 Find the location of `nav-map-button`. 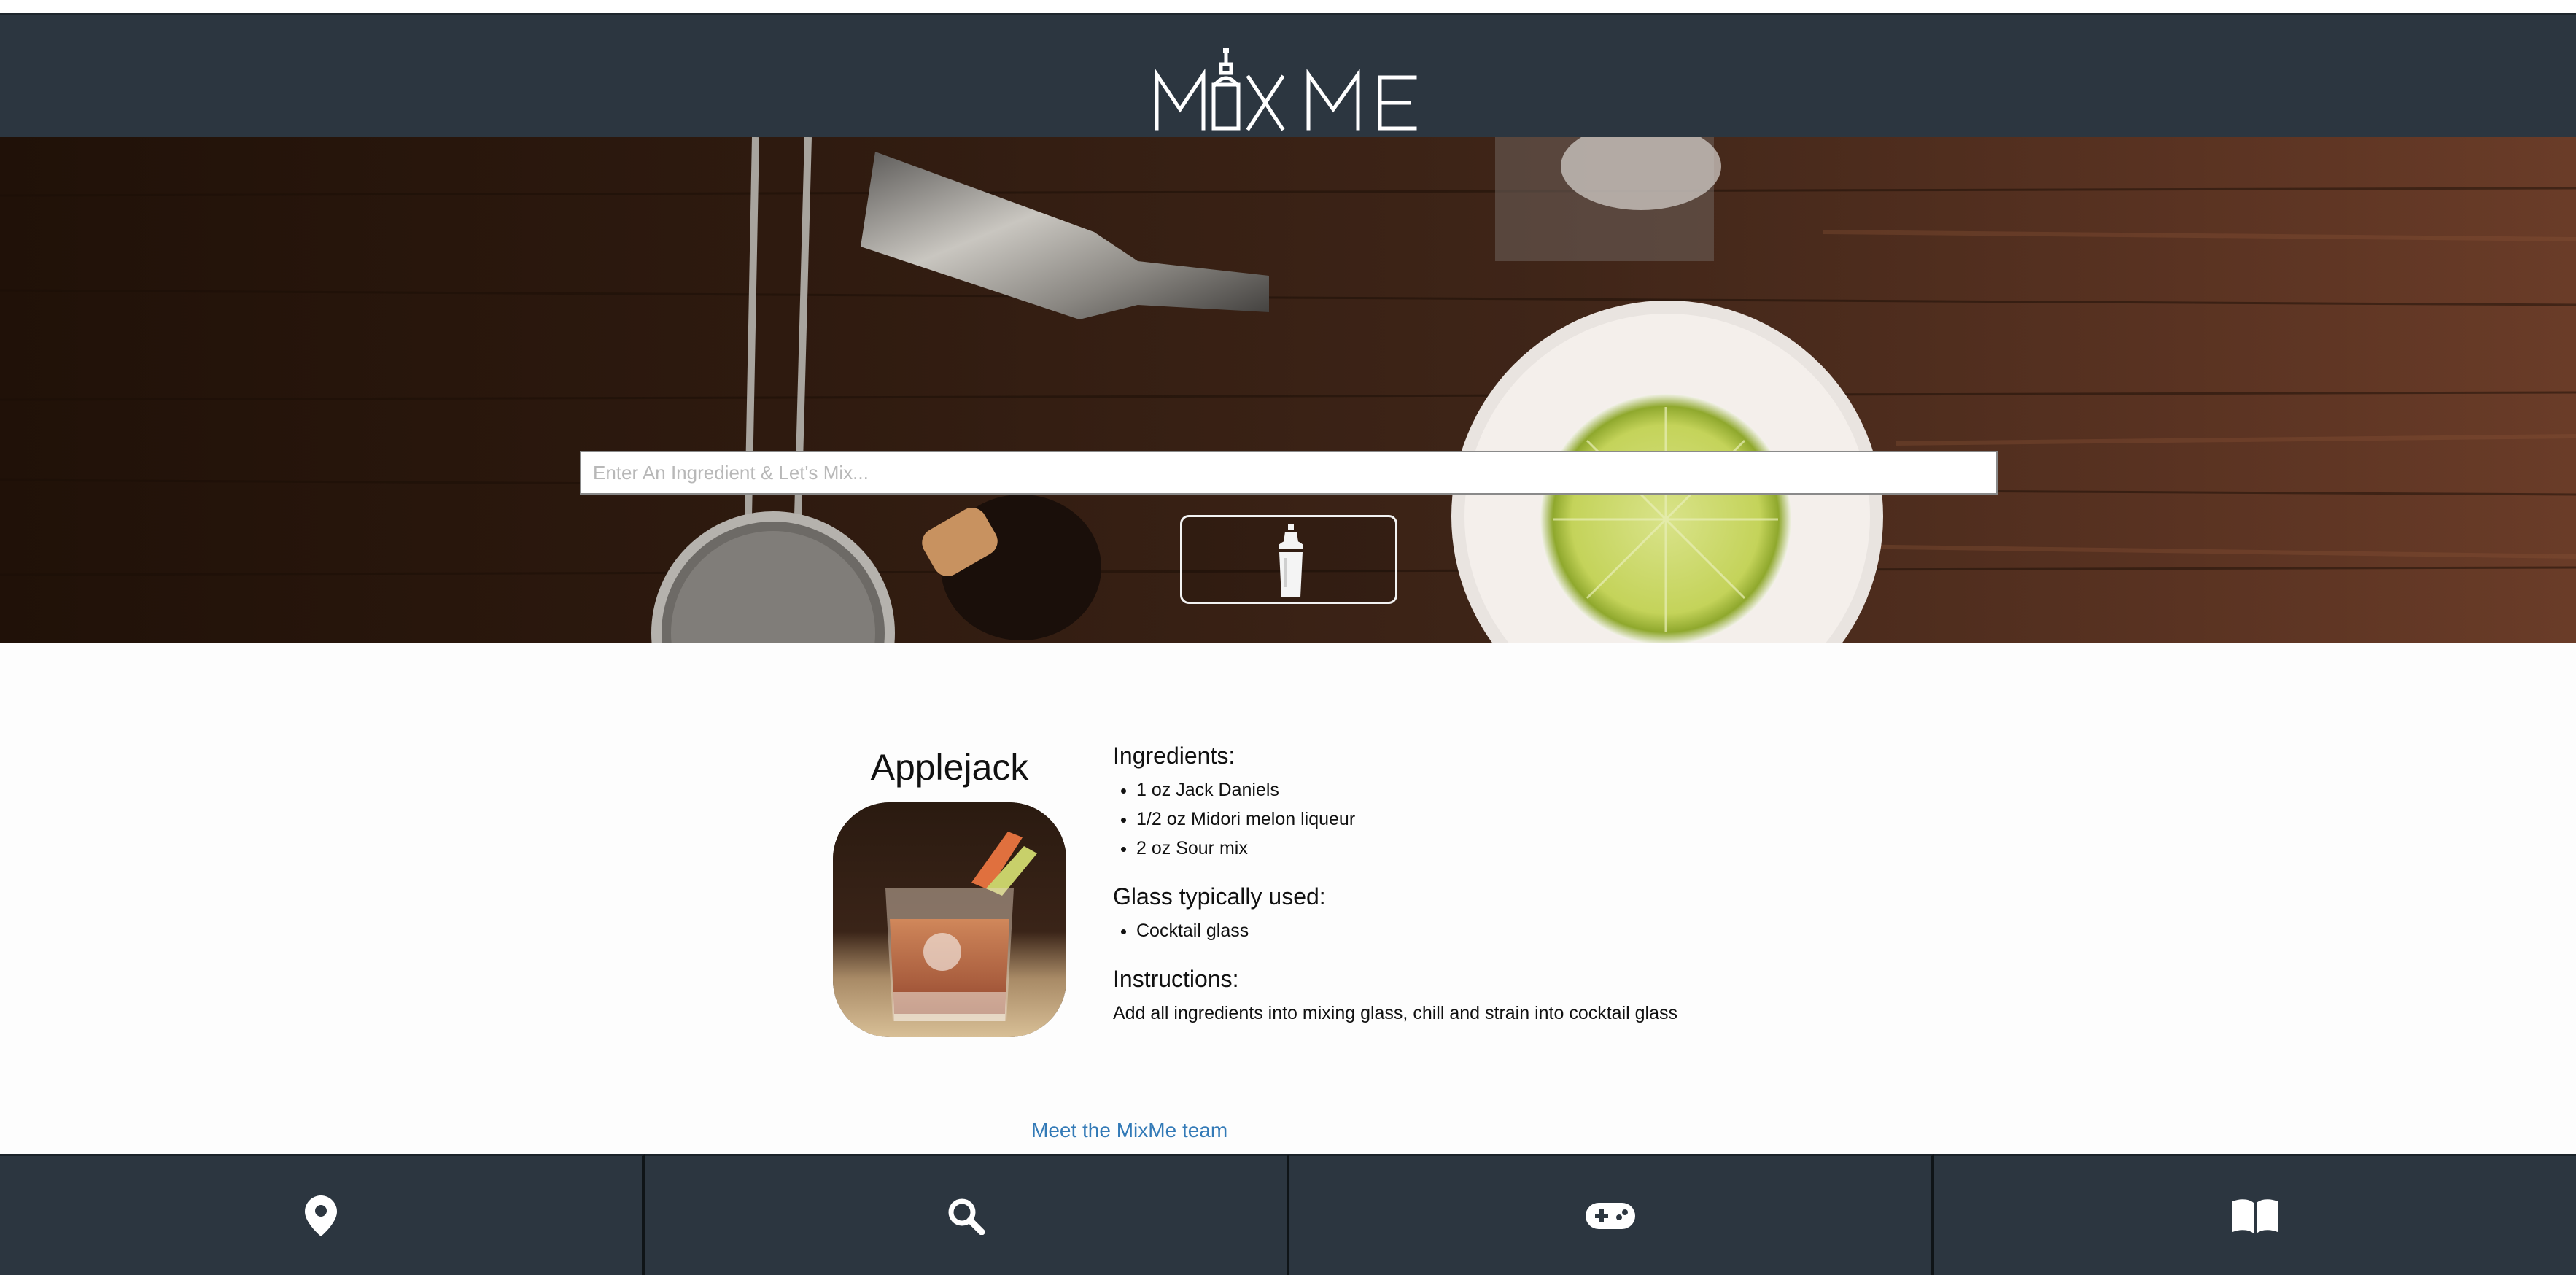

nav-map-button is located at coordinates (322, 1214).